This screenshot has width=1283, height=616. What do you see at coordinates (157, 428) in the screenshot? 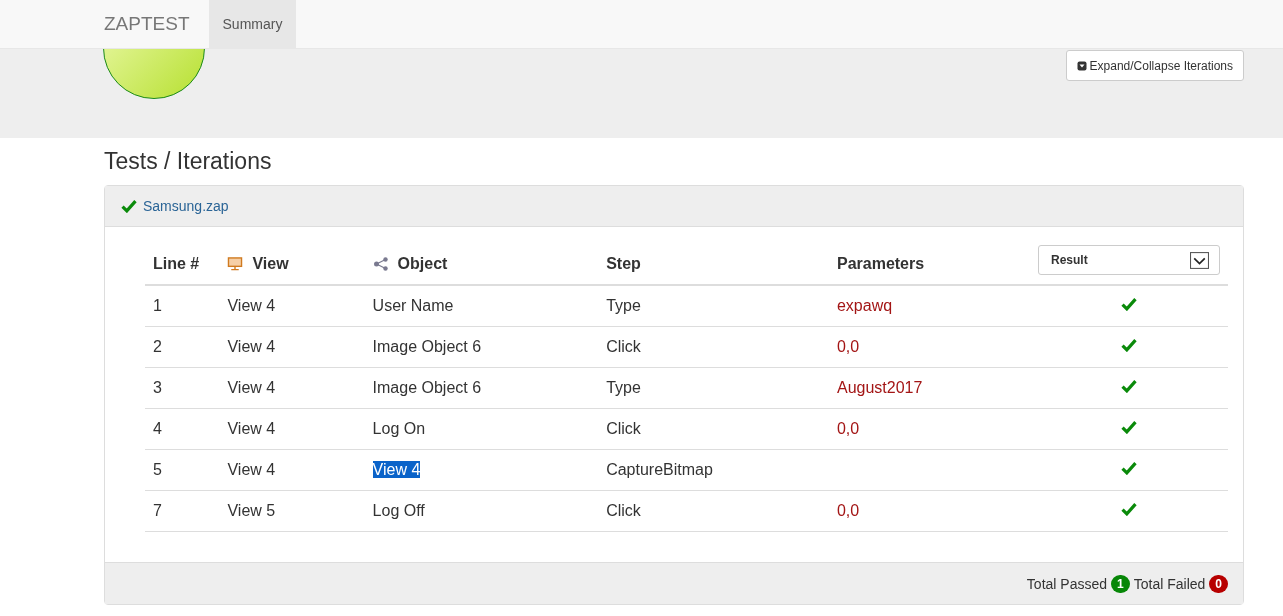
I see `line-number: 4` at bounding box center [157, 428].